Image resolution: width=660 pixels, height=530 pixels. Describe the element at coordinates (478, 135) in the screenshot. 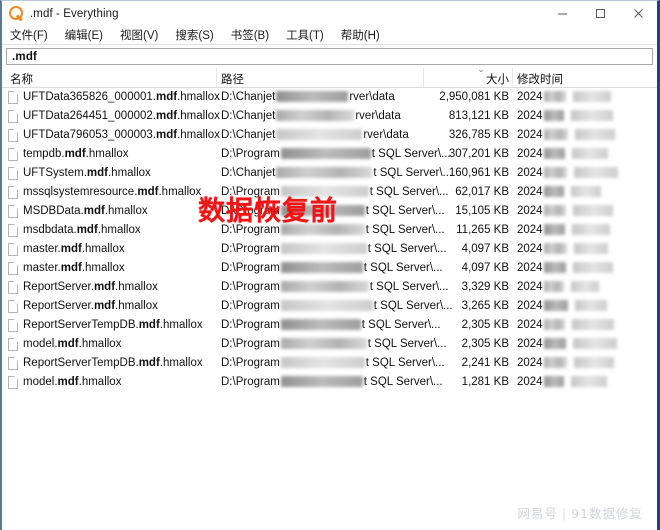

I see `file-size-cell: 326,785 KB` at that location.